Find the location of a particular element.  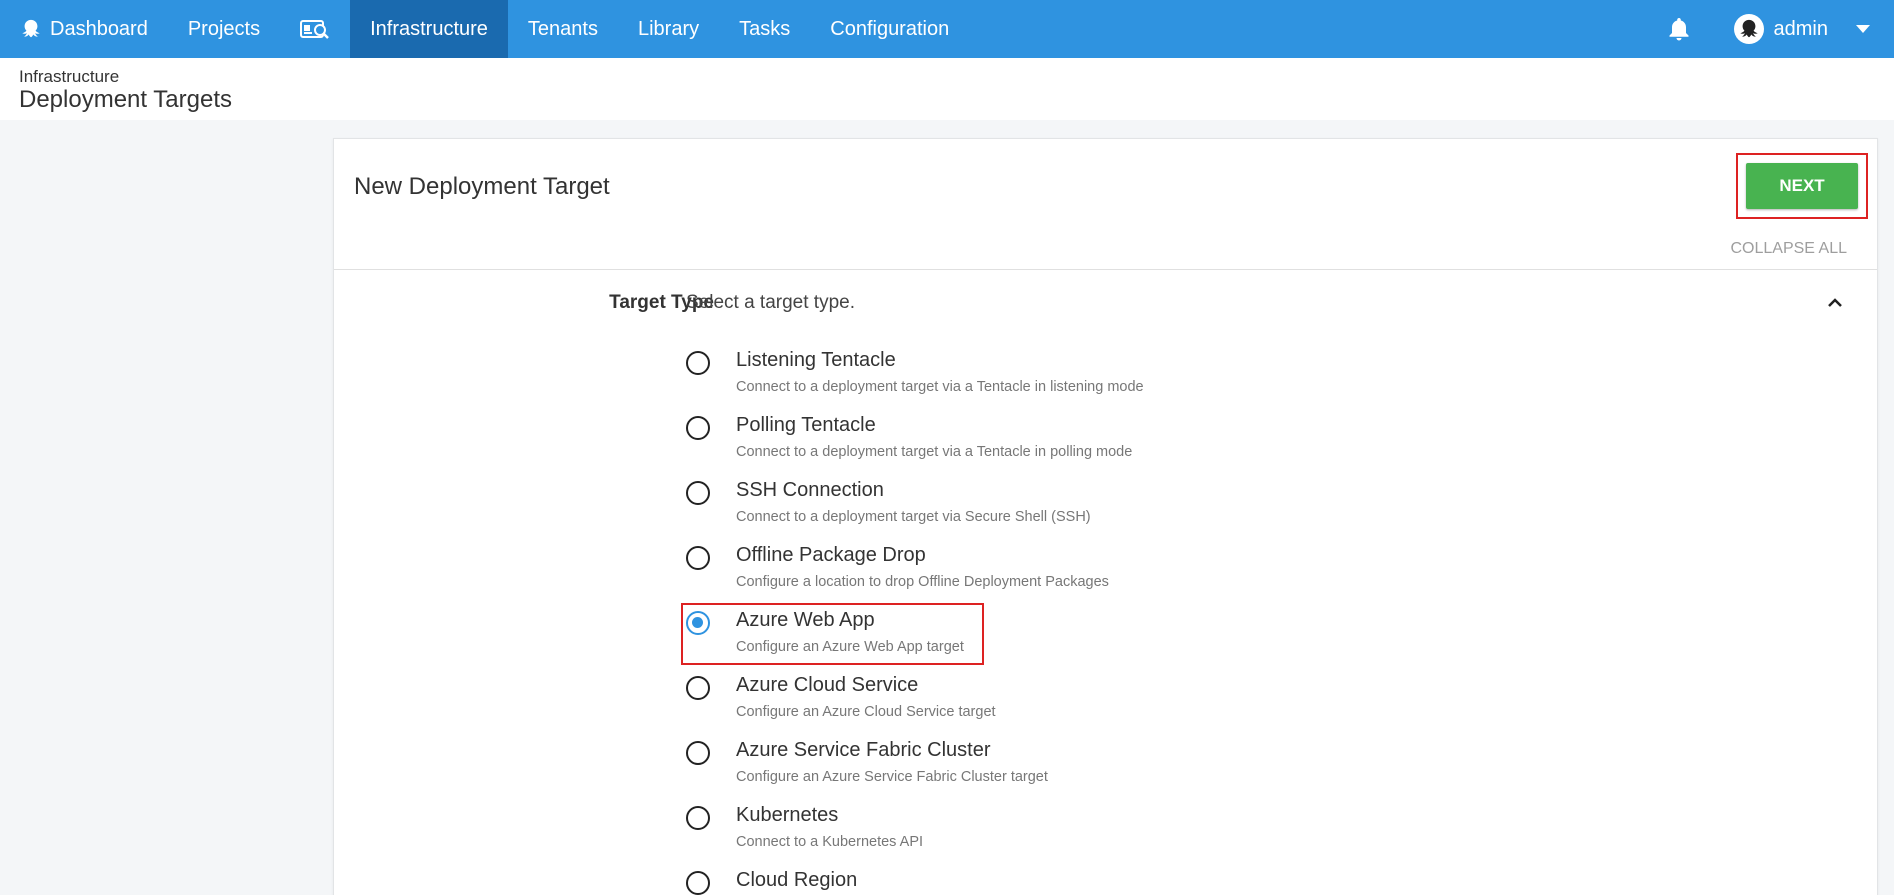

notifications-button is located at coordinates (1679, 29).